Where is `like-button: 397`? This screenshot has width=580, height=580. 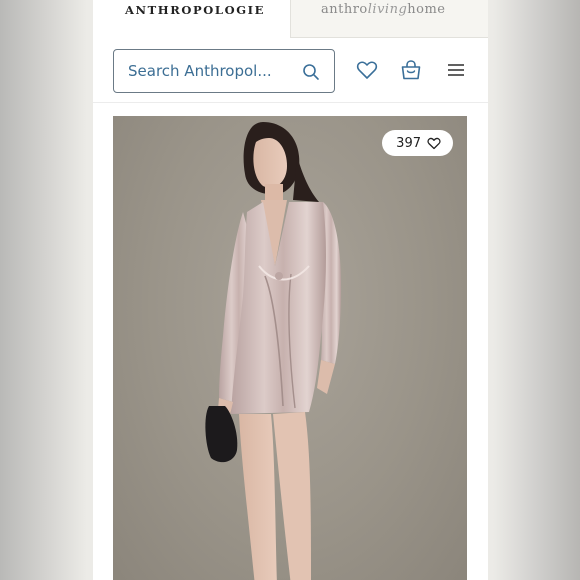 like-button: 397 is located at coordinates (417, 143).